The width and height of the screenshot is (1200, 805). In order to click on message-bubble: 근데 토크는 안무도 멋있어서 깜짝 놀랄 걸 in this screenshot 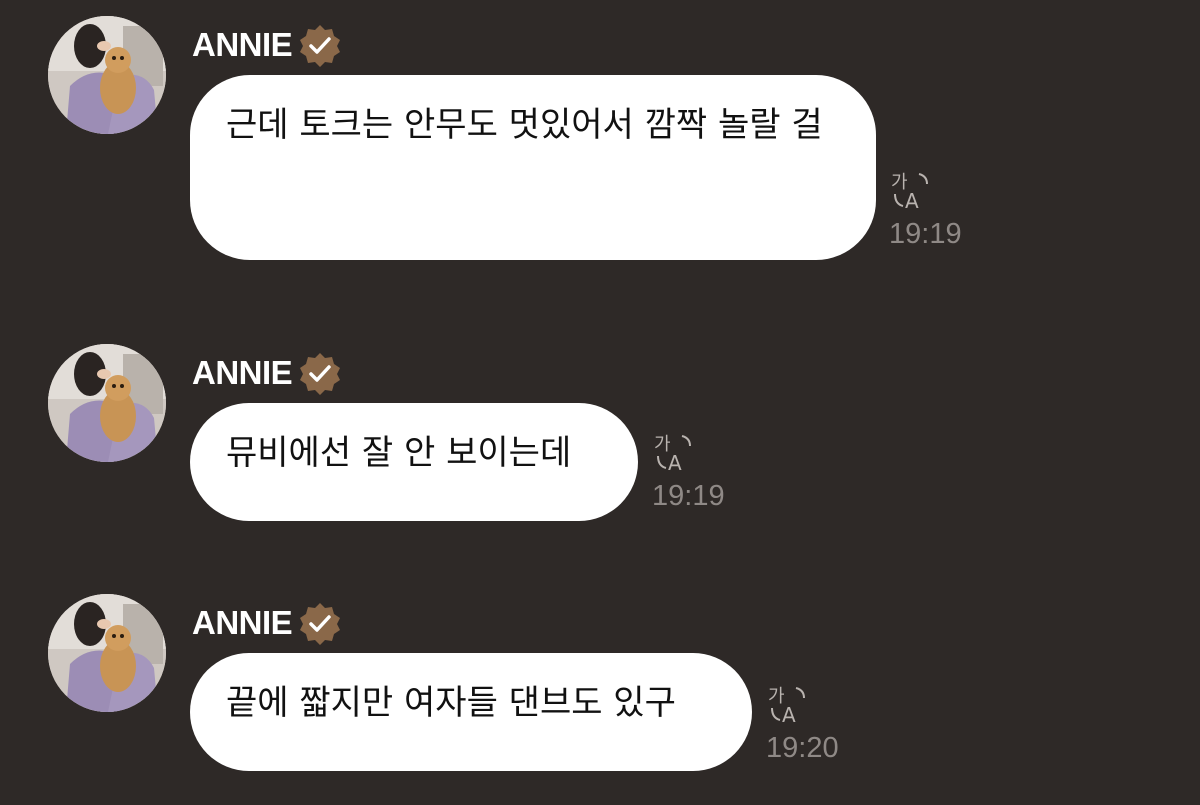, I will do `click(533, 167)`.